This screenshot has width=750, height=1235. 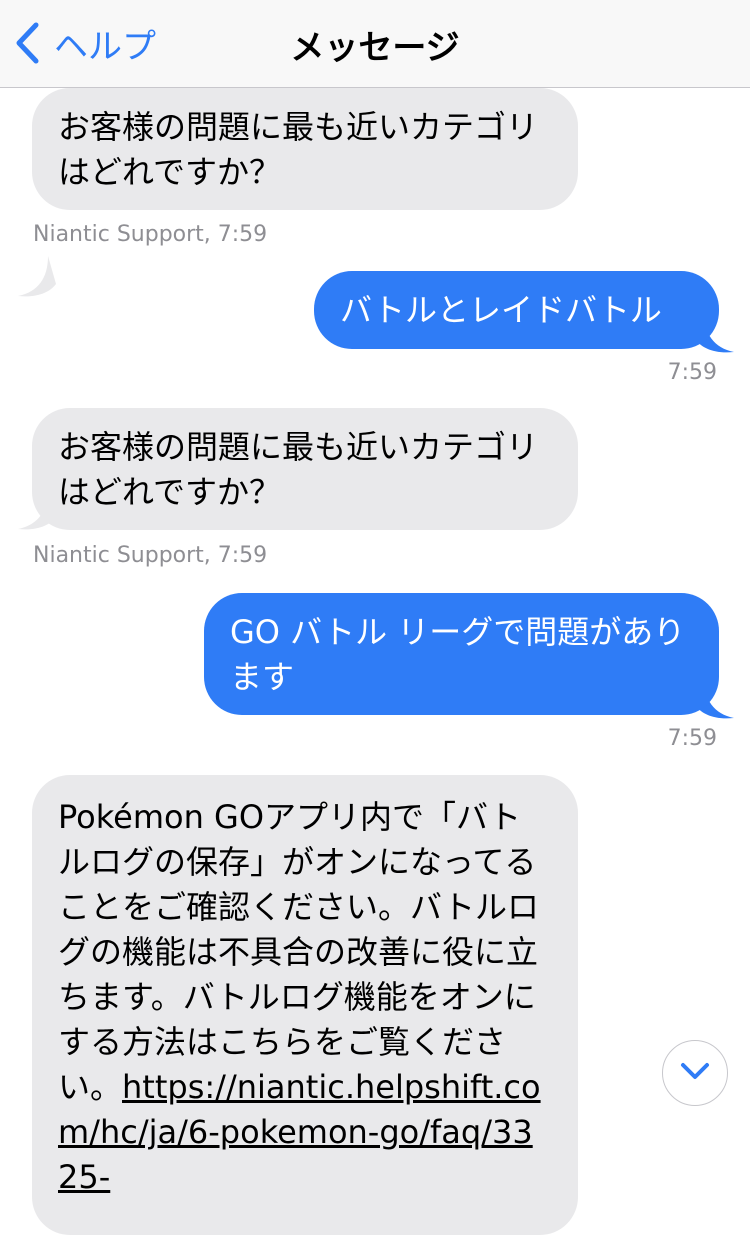 What do you see at coordinates (37, 276) in the screenshot?
I see `bubble-tail` at bounding box center [37, 276].